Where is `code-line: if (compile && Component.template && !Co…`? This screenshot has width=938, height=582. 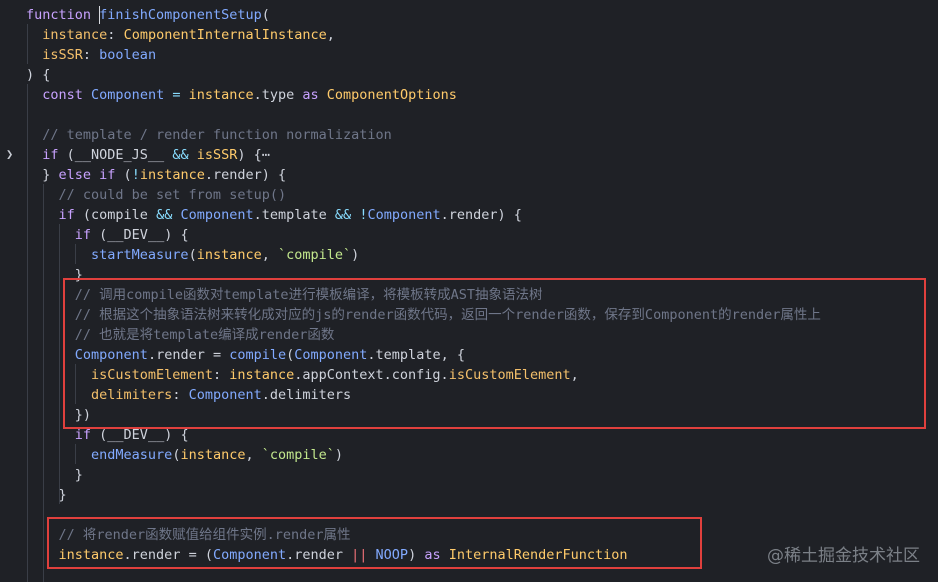
code-line: if (compile && Component.template && !Co… is located at coordinates (274, 215).